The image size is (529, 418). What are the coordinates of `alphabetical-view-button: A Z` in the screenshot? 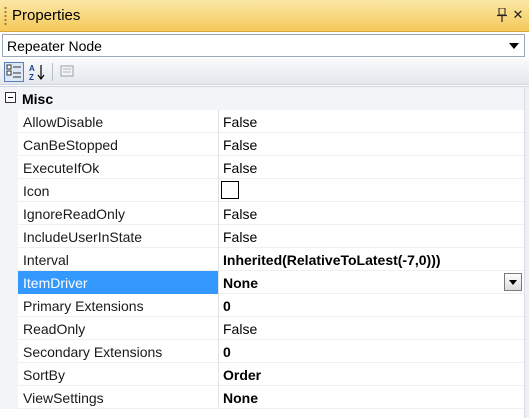 It's located at (38, 72).